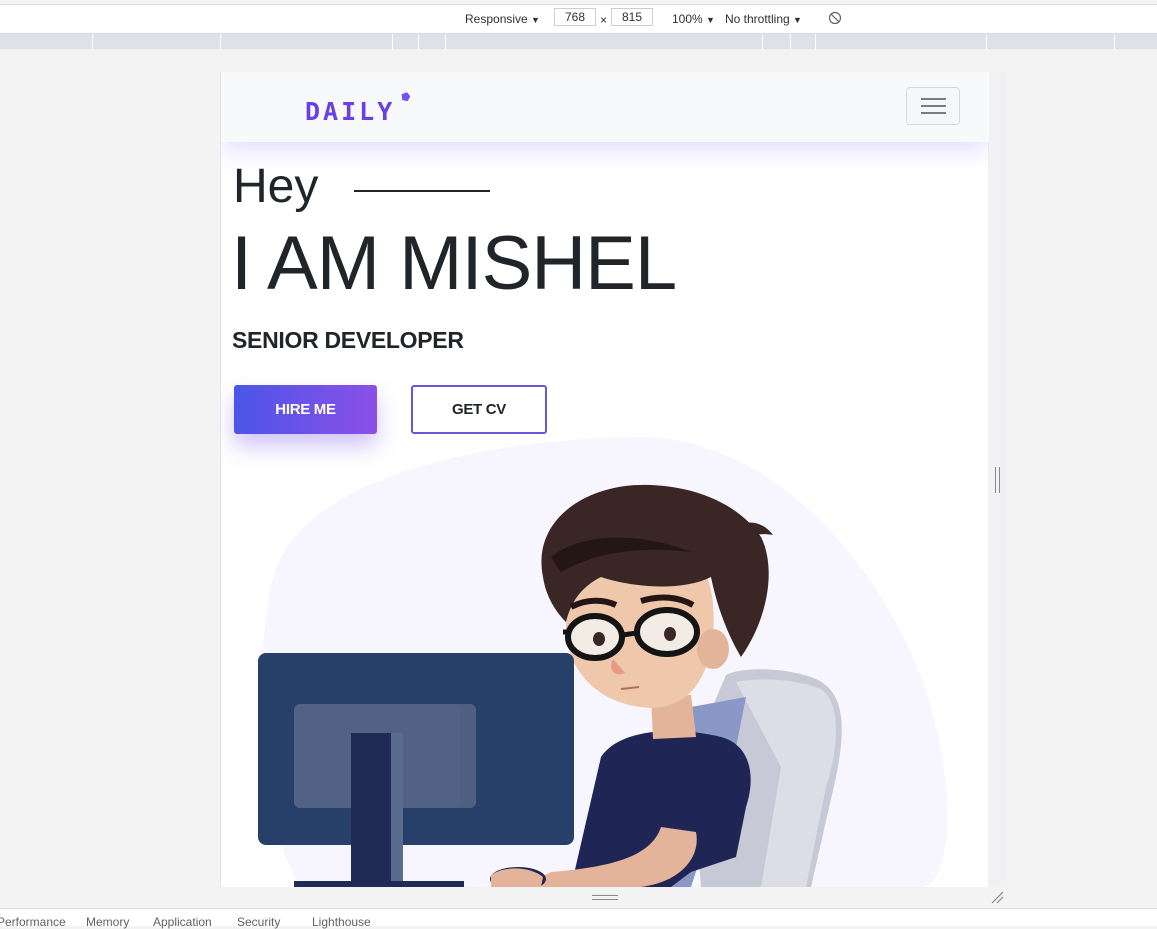 This screenshot has height=929, width=1157. I want to click on zoom-select: 100% ▼, so click(693, 19).